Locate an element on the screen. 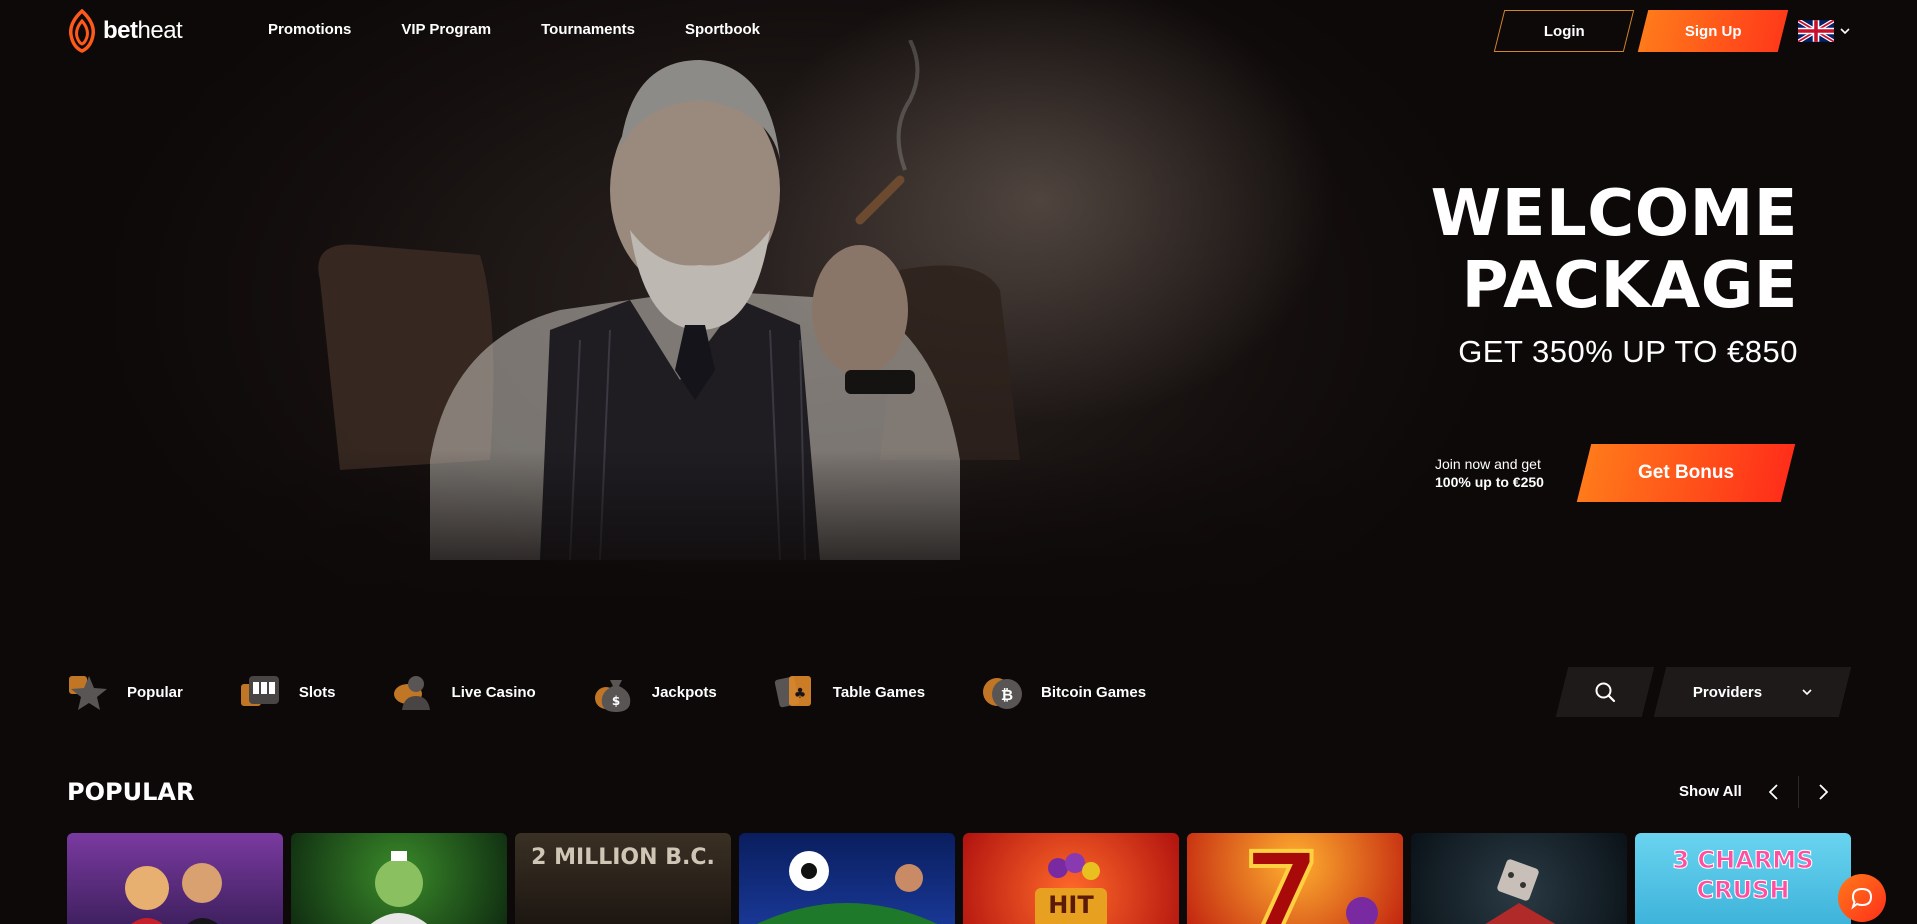 This screenshot has height=924, width=1917. signup-button: Sign Up is located at coordinates (1713, 31).